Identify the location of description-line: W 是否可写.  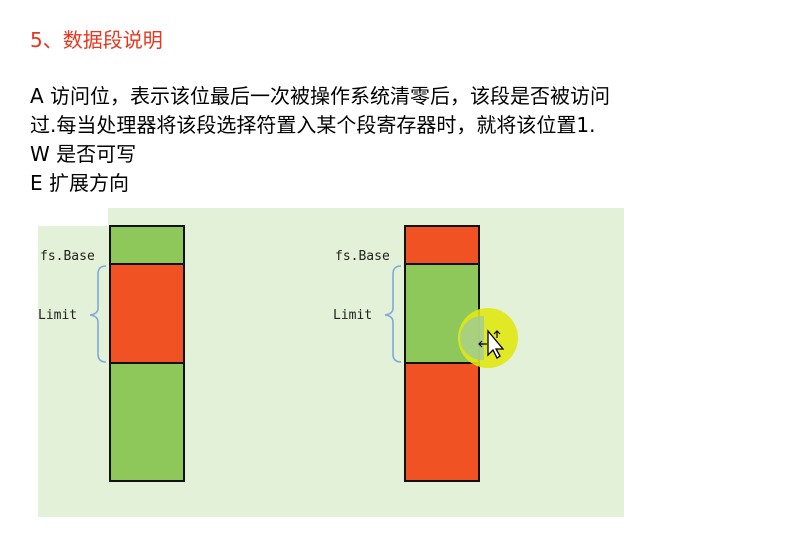
(83, 154).